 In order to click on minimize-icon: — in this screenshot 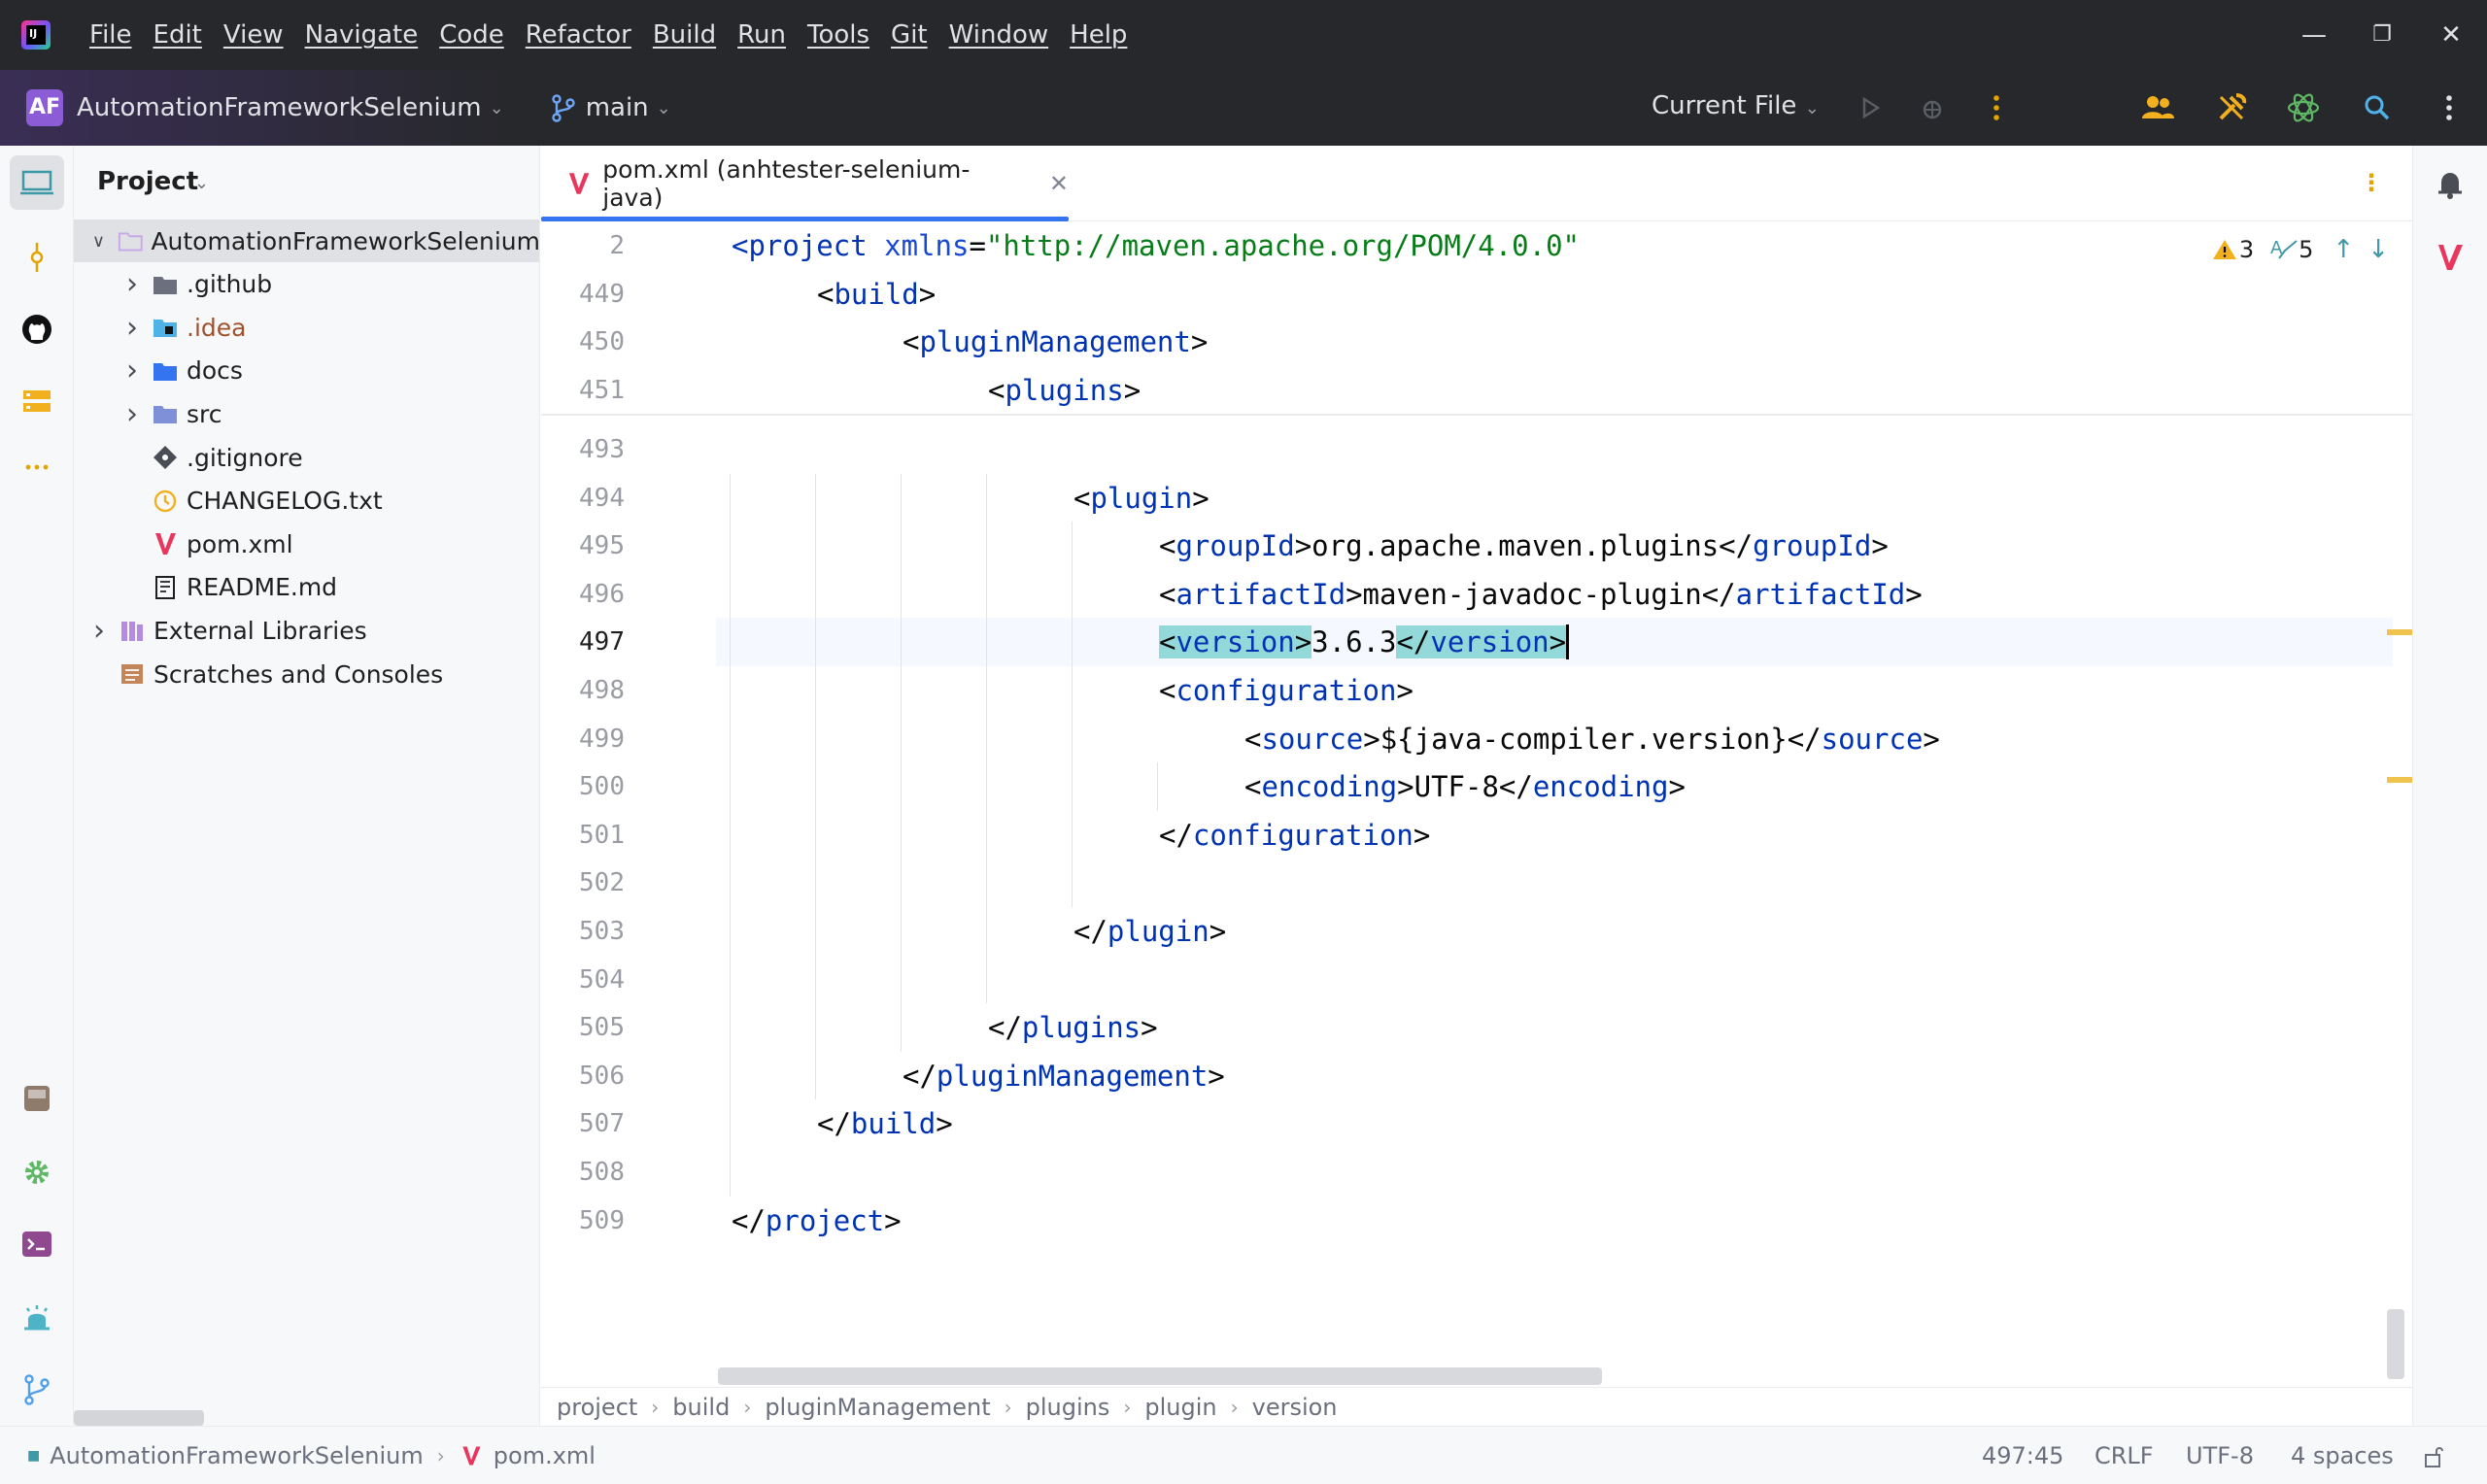, I will do `click(2314, 34)`.